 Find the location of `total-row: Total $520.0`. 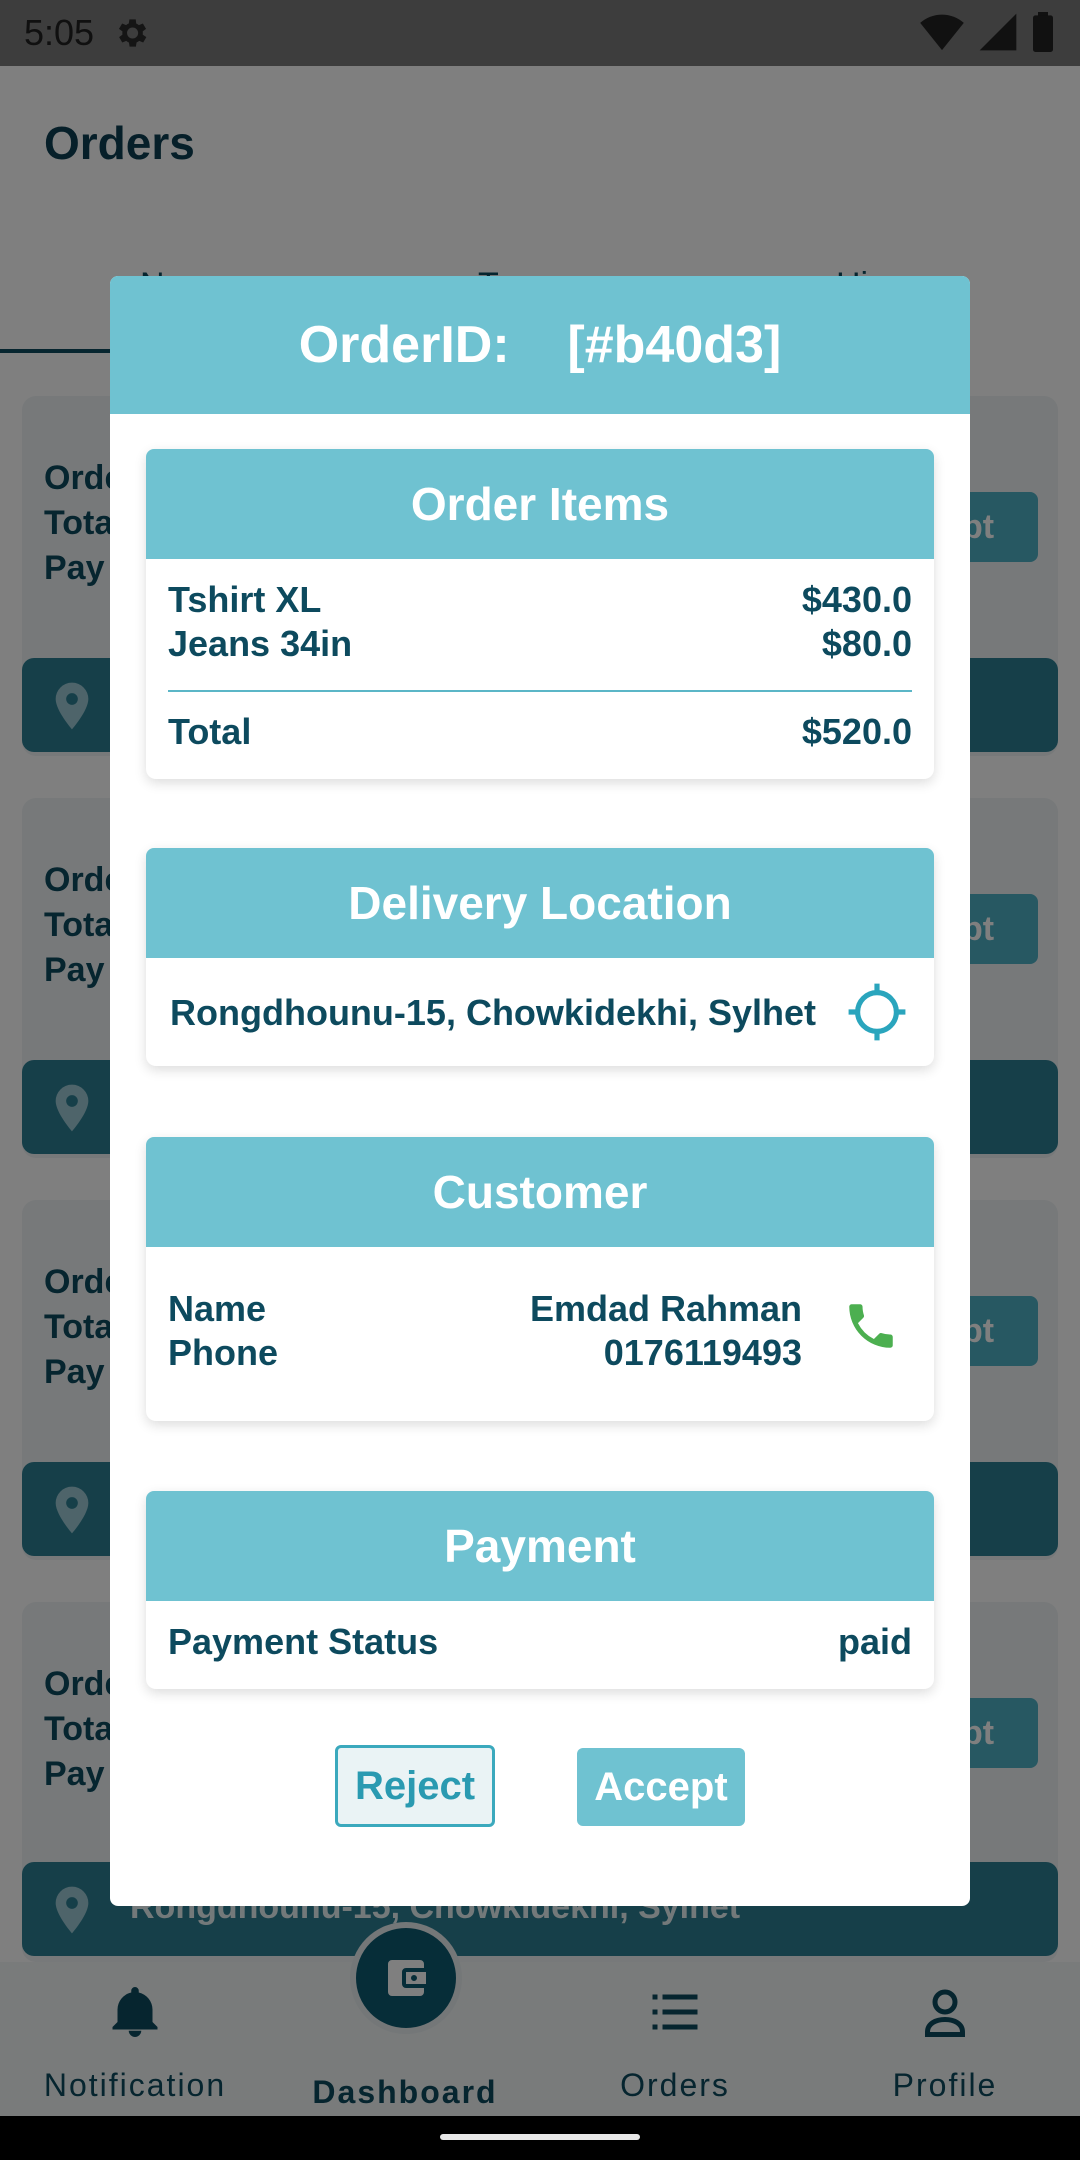

total-row: Total $520.0 is located at coordinates (540, 732).